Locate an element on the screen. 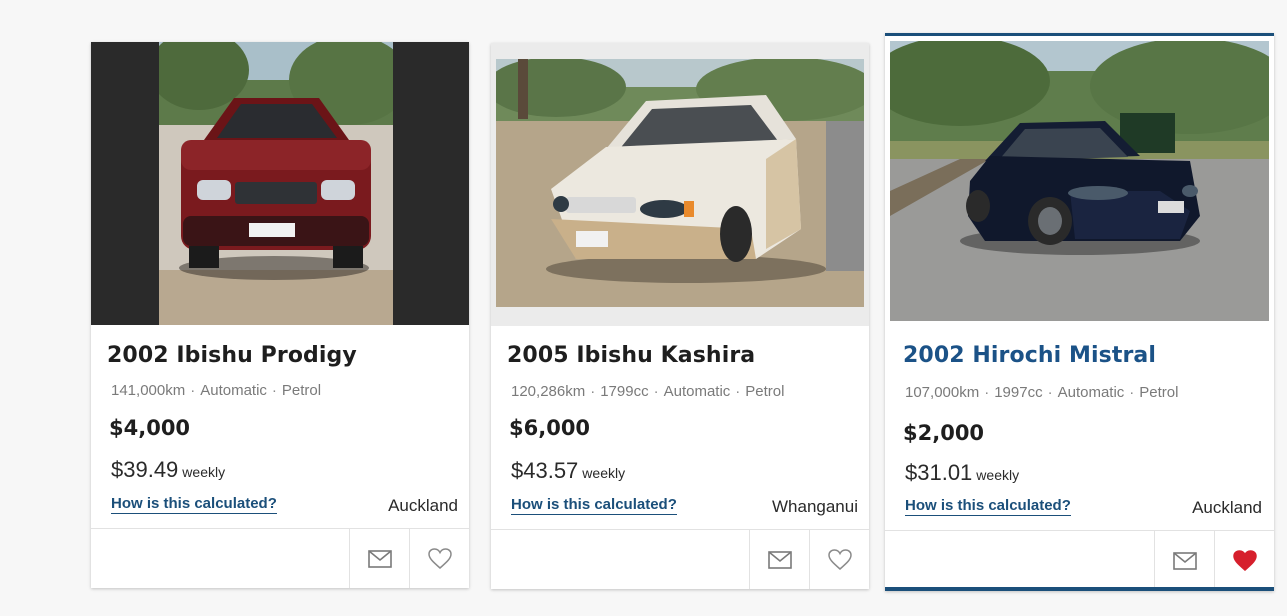 Image resolution: width=1287 pixels, height=616 pixels. listing-price: $4,000 is located at coordinates (150, 428).